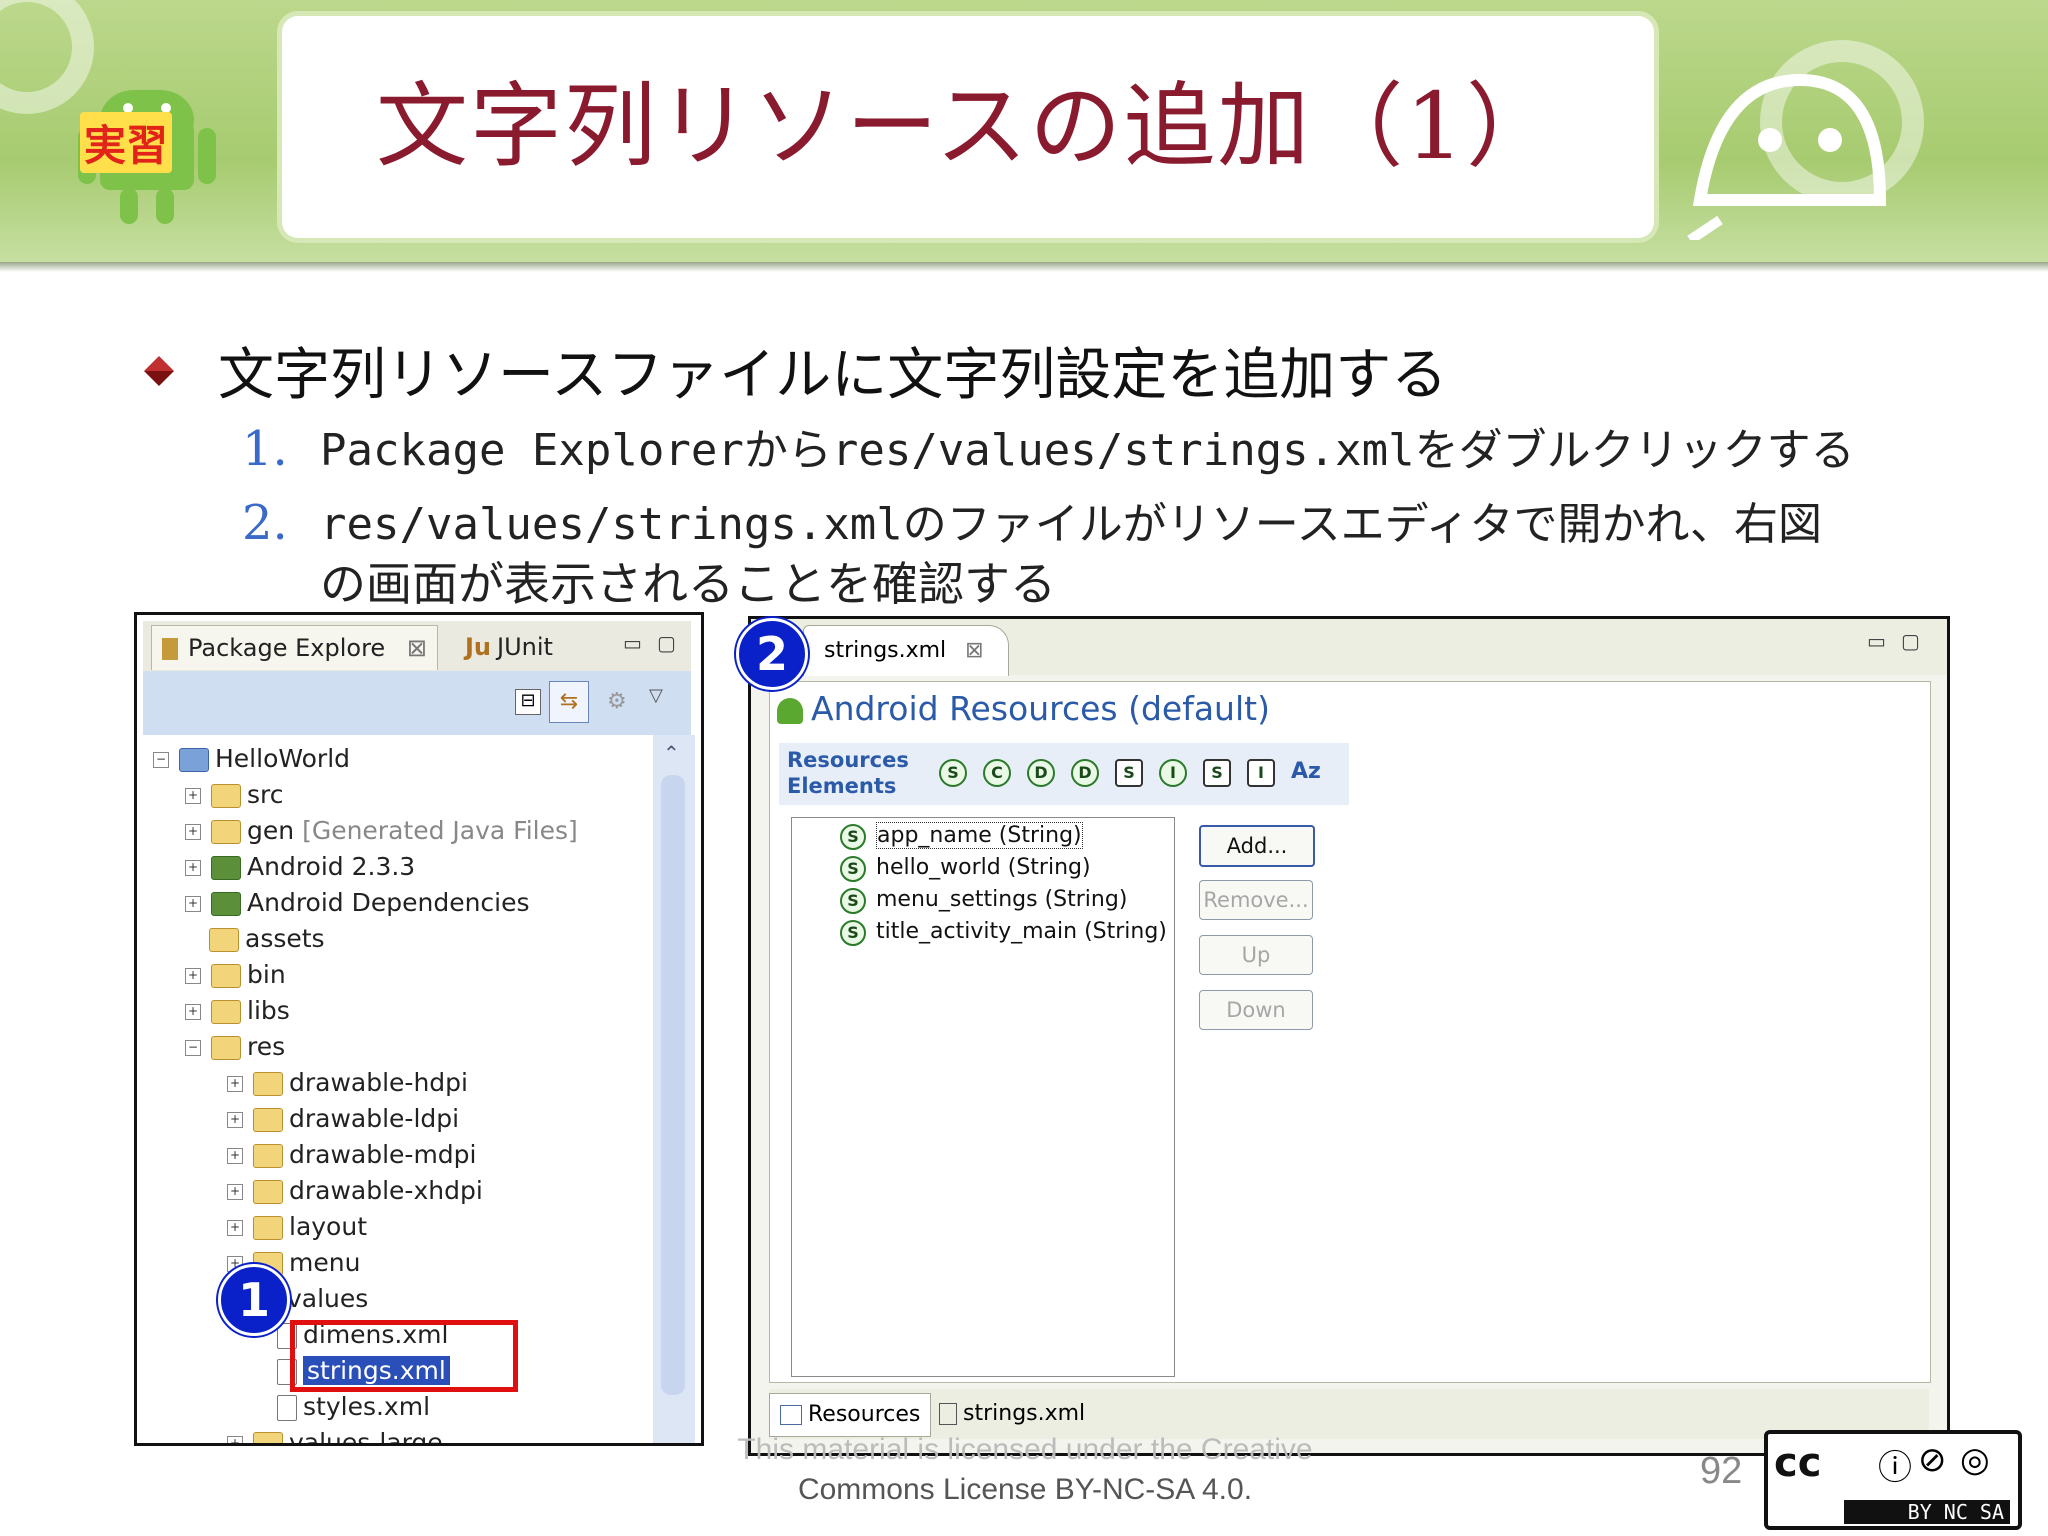 The width and height of the screenshot is (2048, 1536). What do you see at coordinates (906, 650) in the screenshot?
I see `tab-strings-xml: strings.xml ⊠` at bounding box center [906, 650].